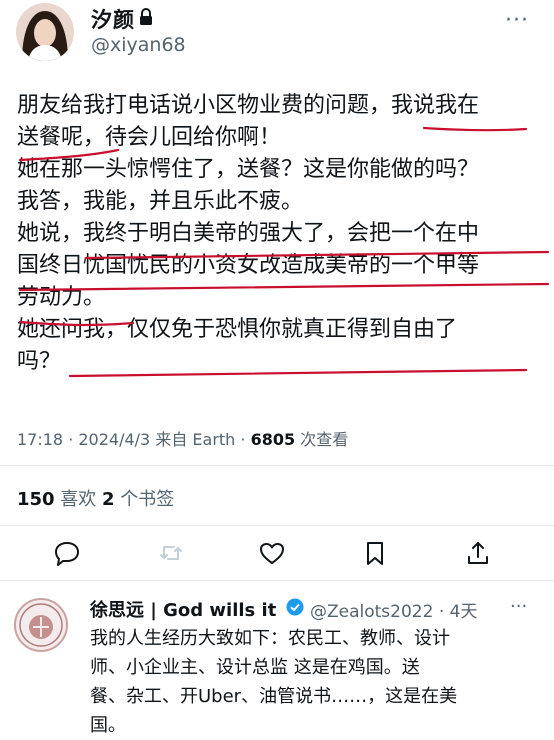  I want to click on reply-avatar, so click(41, 625).